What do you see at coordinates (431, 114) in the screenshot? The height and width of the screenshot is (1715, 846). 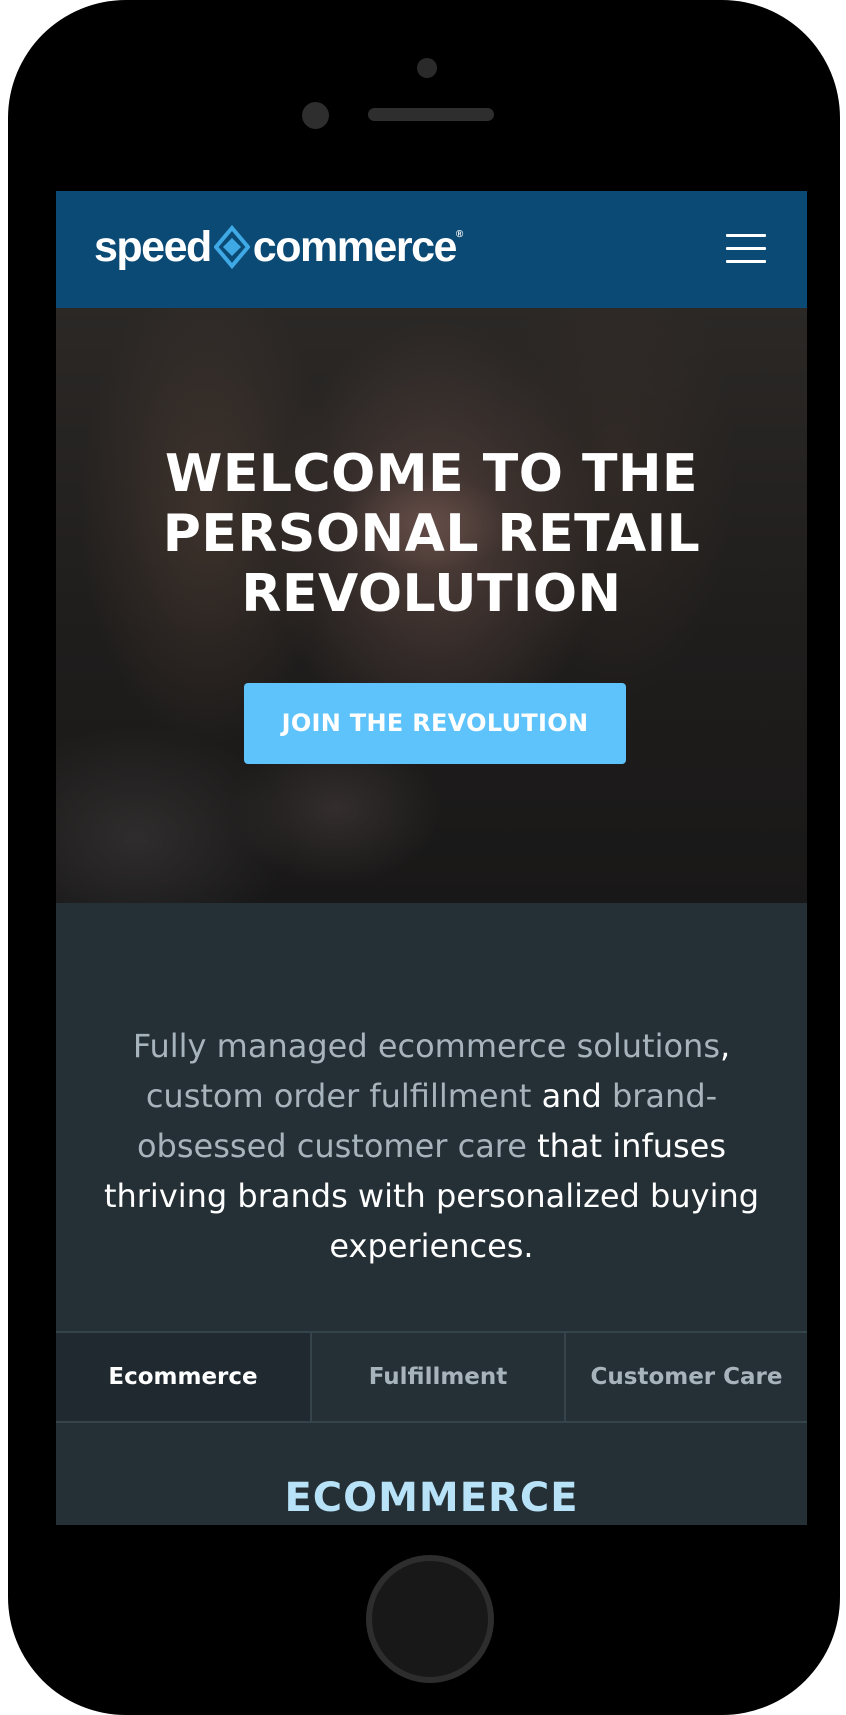 I see `earpiece-speaker` at bounding box center [431, 114].